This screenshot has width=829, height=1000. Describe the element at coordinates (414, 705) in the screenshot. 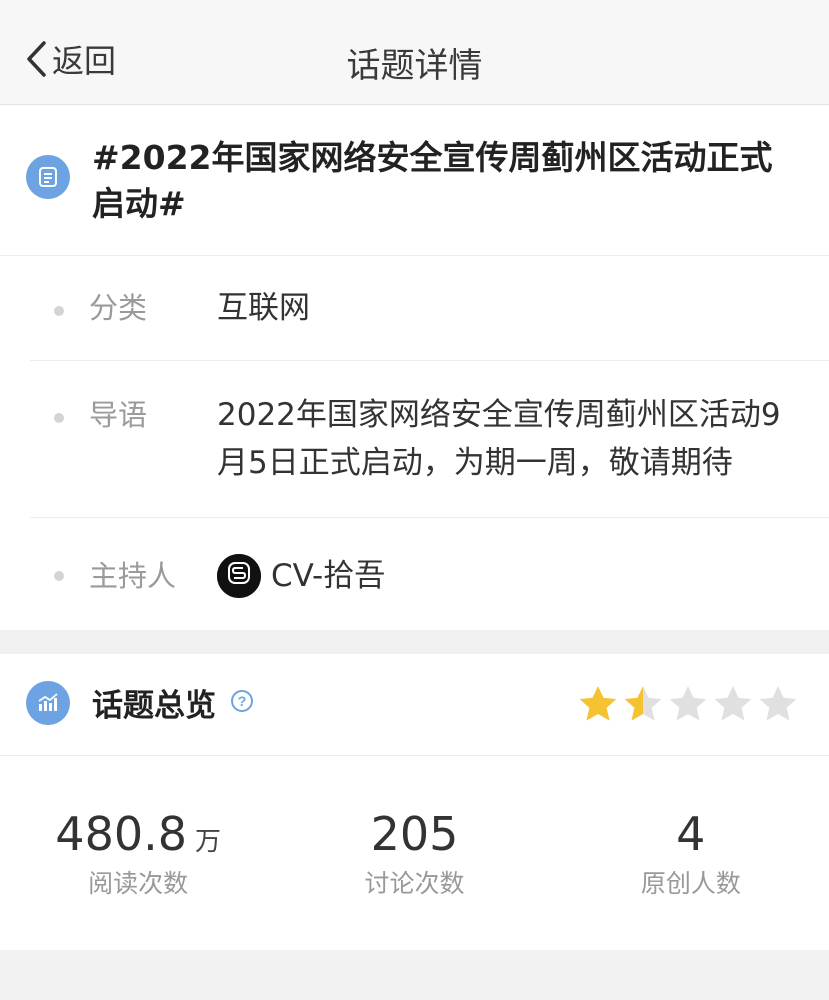

I see `overview-header: 话题总览 ?` at that location.